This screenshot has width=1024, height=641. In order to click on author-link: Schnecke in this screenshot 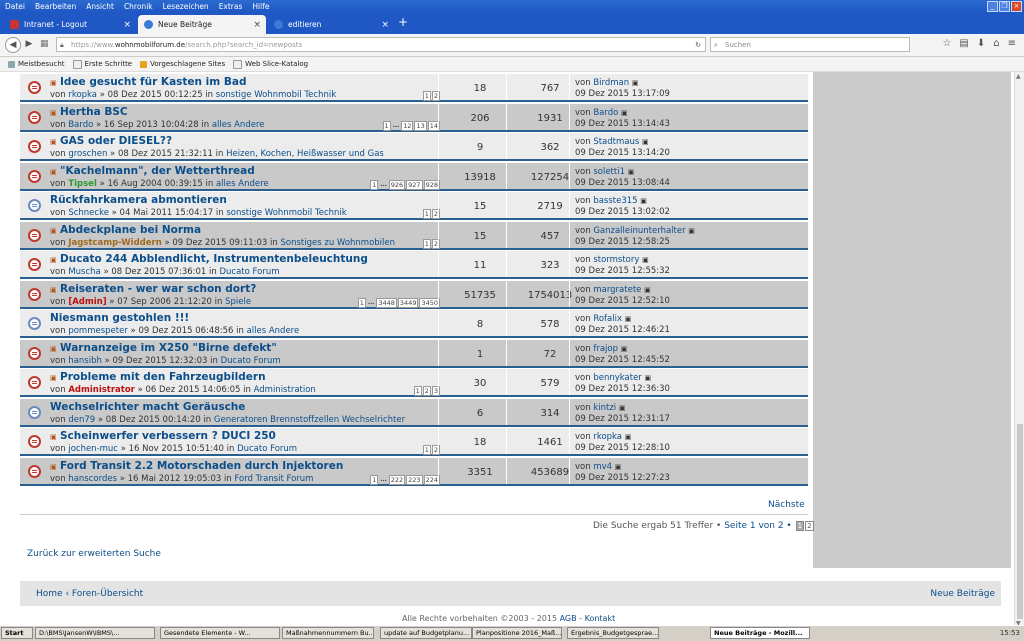, I will do `click(88, 213)`.